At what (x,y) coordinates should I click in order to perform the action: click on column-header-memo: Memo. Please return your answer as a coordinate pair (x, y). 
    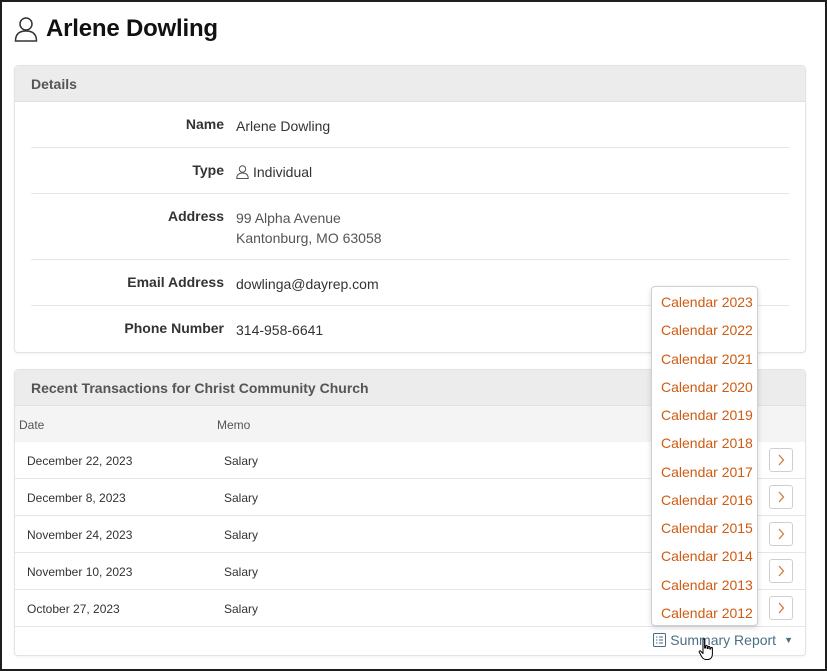
    Looking at the image, I should click on (234, 425).